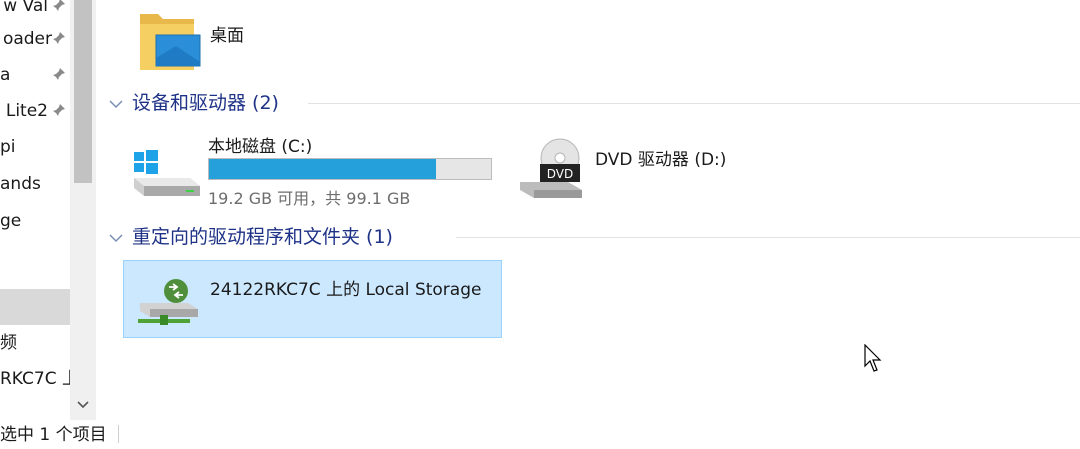  What do you see at coordinates (560, 174) in the screenshot?
I see `dvd-icon-text: DVD` at bounding box center [560, 174].